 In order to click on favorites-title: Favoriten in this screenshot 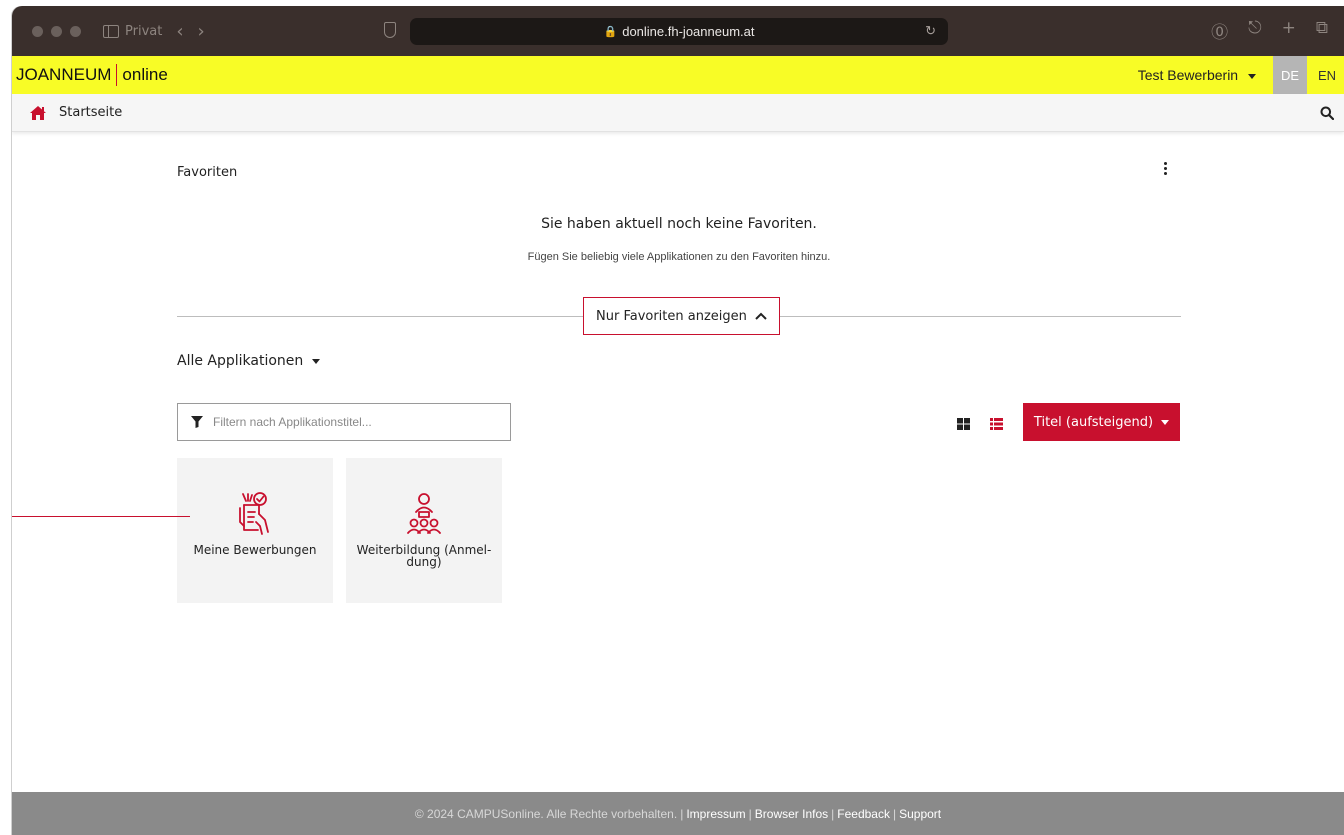, I will do `click(207, 172)`.